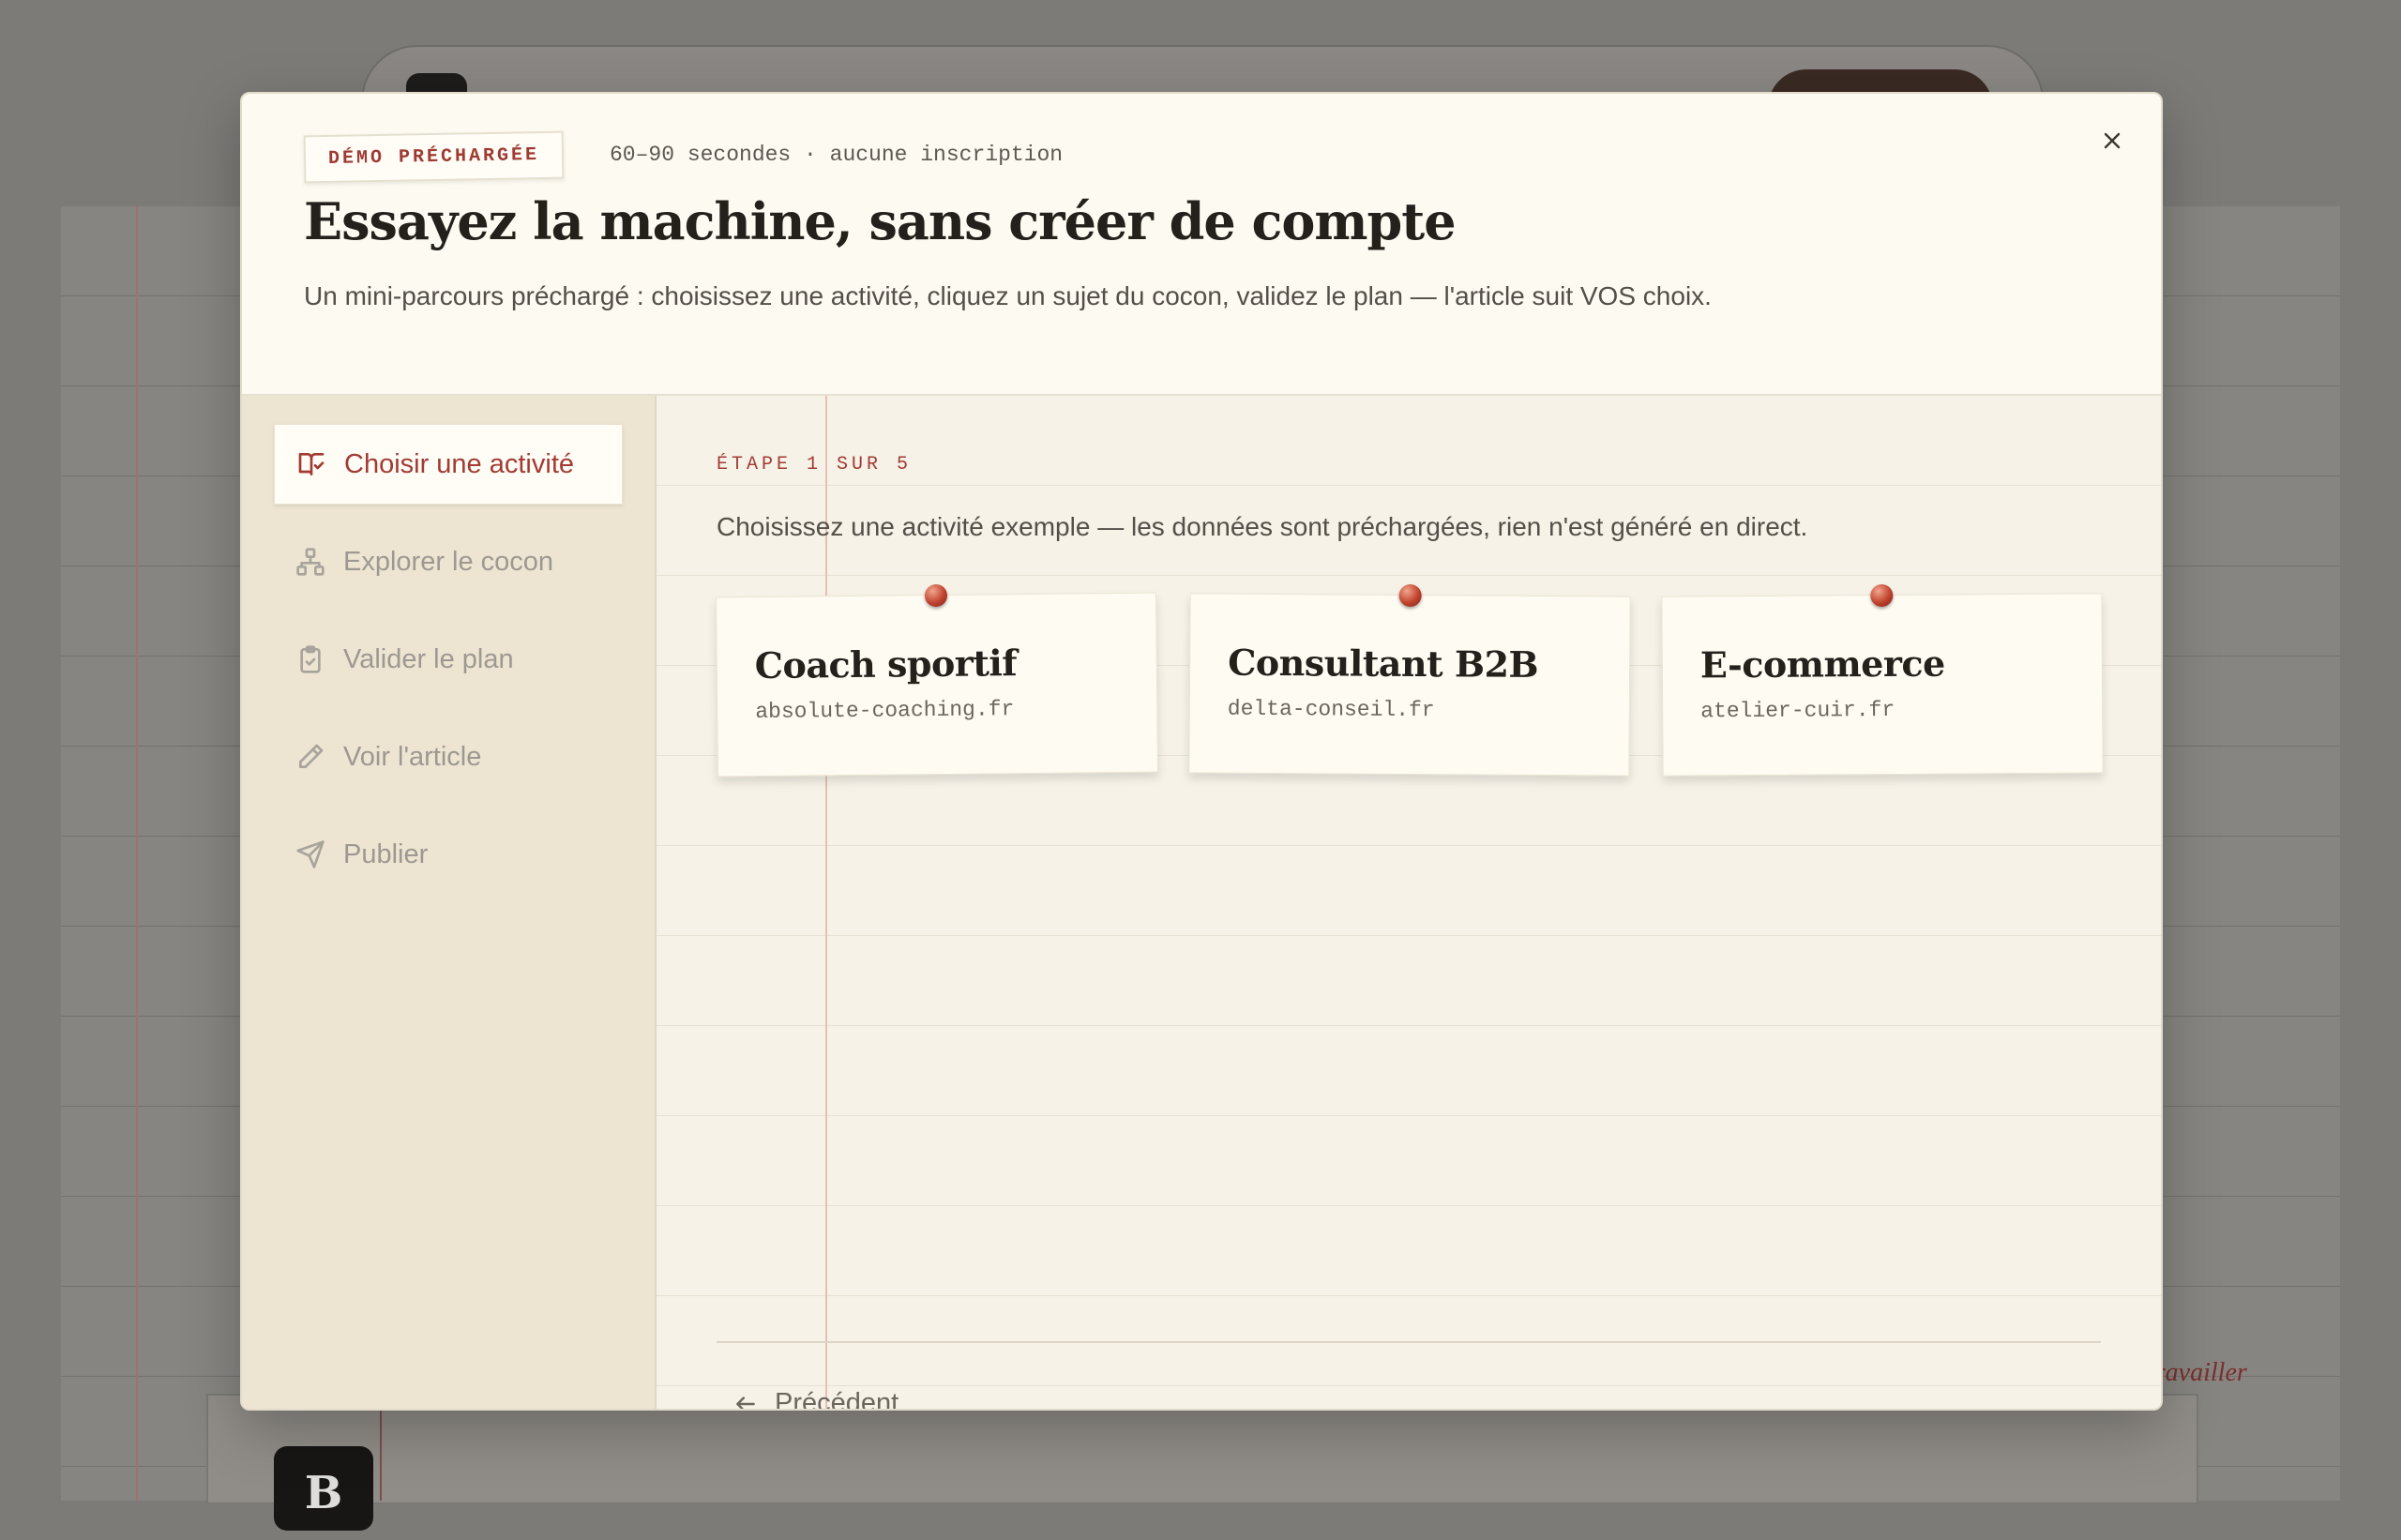 This screenshot has height=1540, width=2401. I want to click on card-domain: delta-conseil.fr, so click(1331, 709).